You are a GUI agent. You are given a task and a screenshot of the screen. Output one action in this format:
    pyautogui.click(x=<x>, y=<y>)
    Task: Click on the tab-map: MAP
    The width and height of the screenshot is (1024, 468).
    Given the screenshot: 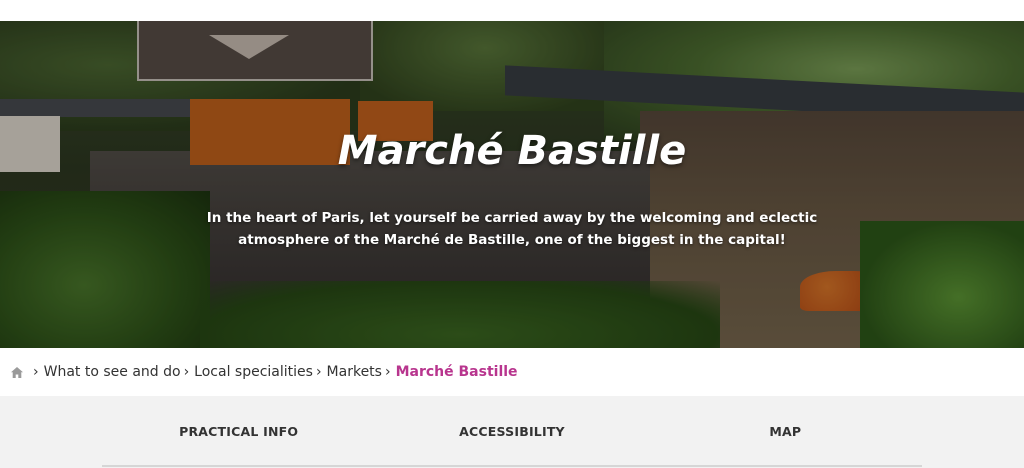 What is the action you would take?
    pyautogui.click(x=785, y=431)
    